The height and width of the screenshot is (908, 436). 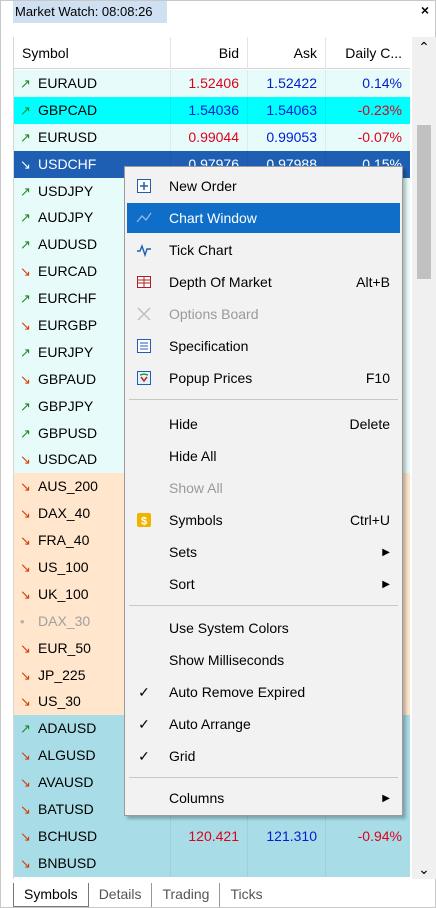 I want to click on bid-cell: 0.99044, so click(x=209, y=137).